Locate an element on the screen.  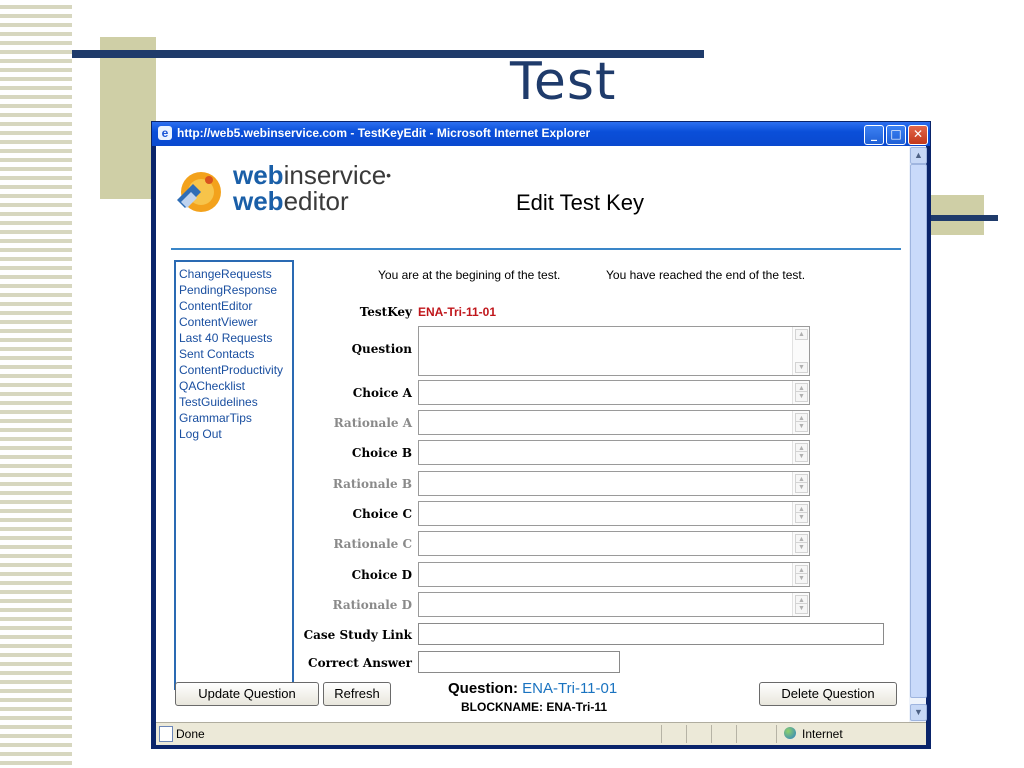
slide-right-bar is located at coordinates (963, 218).